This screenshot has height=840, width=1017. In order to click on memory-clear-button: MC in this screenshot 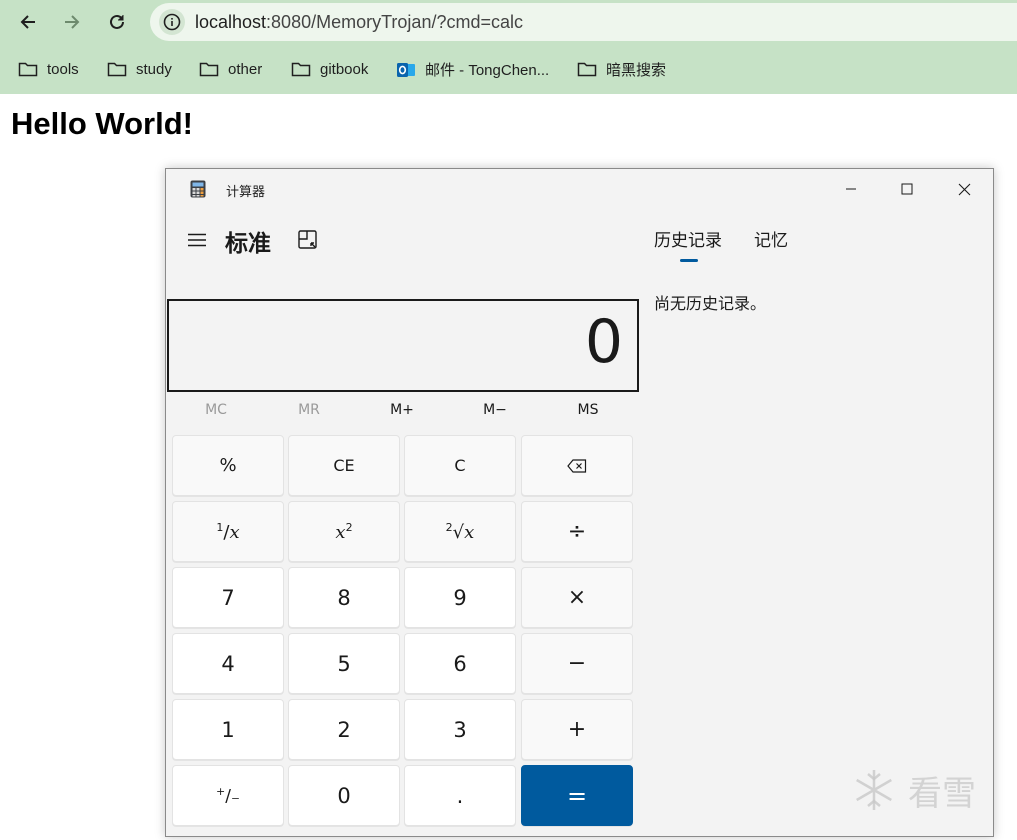, I will do `click(216, 410)`.